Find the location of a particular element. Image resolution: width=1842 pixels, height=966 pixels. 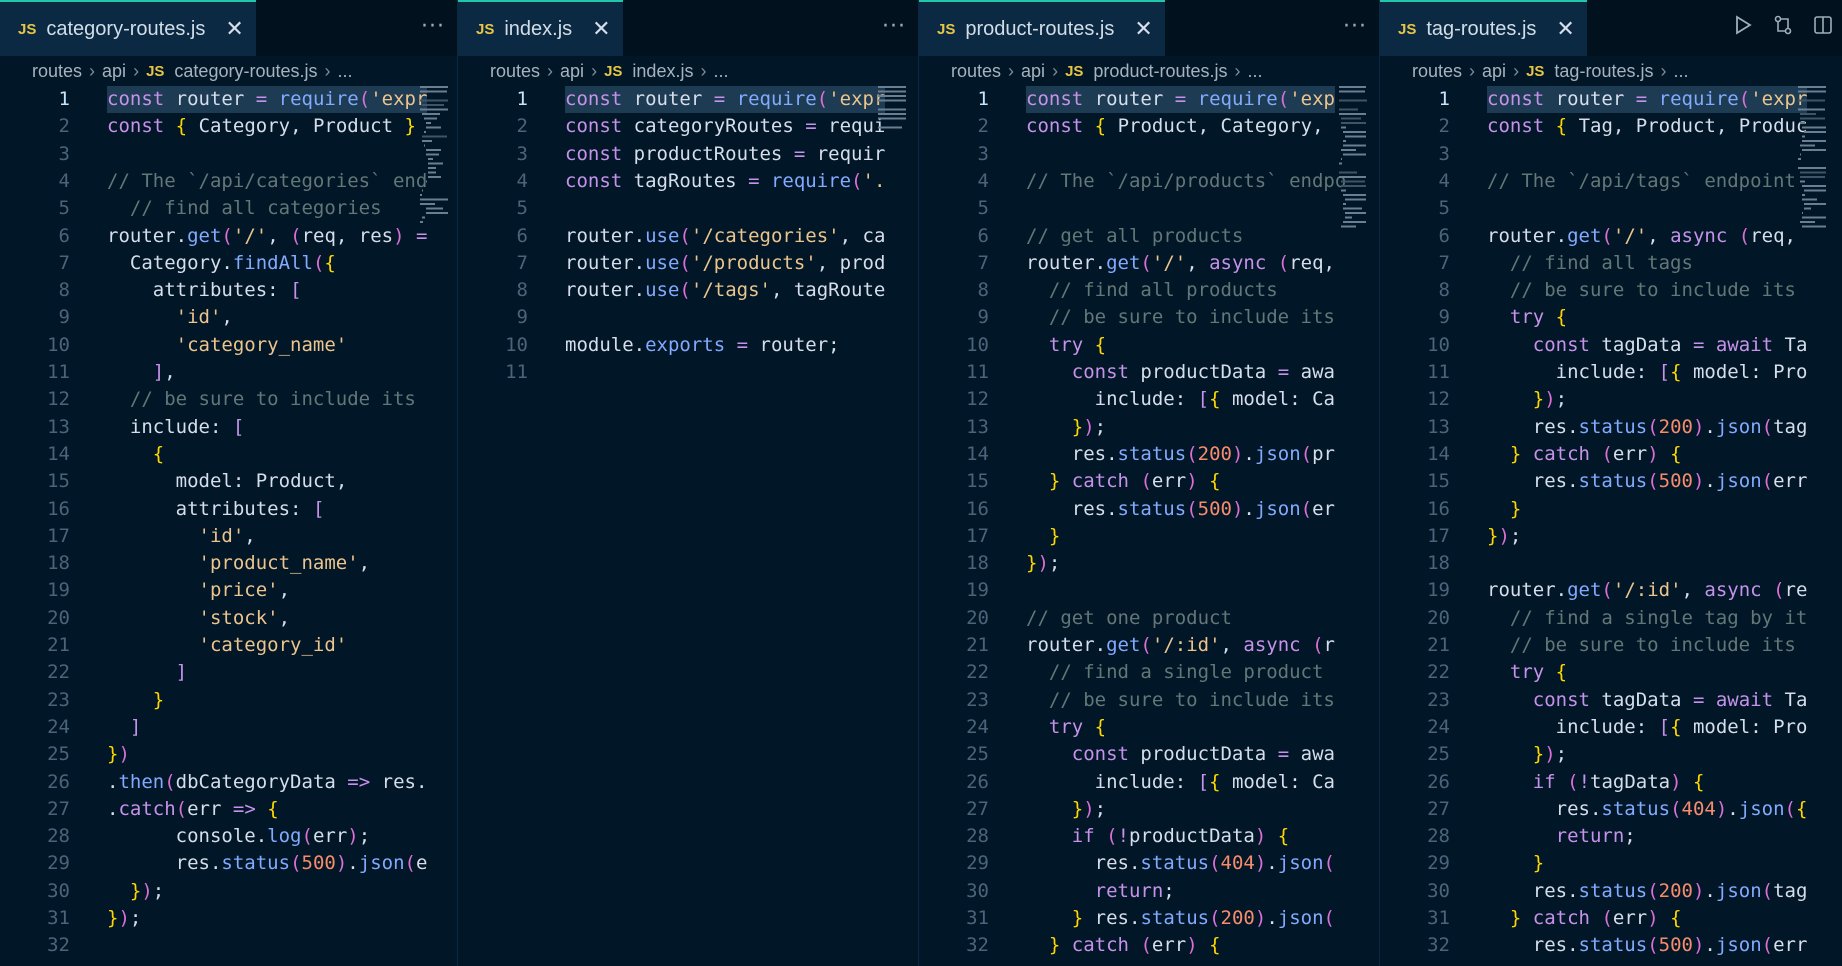

code-line: 2 const { Category, Product } is located at coordinates (228, 126).